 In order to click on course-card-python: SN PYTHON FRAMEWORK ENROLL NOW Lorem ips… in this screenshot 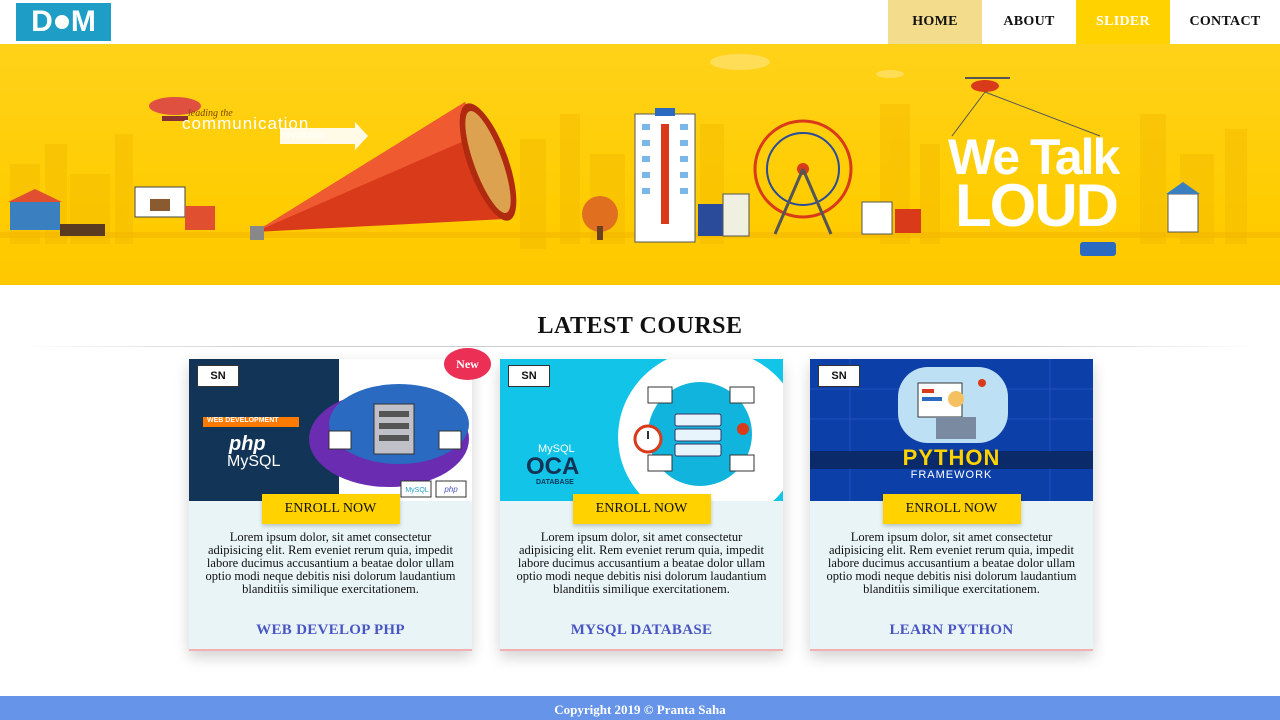, I will do `click(951, 505)`.